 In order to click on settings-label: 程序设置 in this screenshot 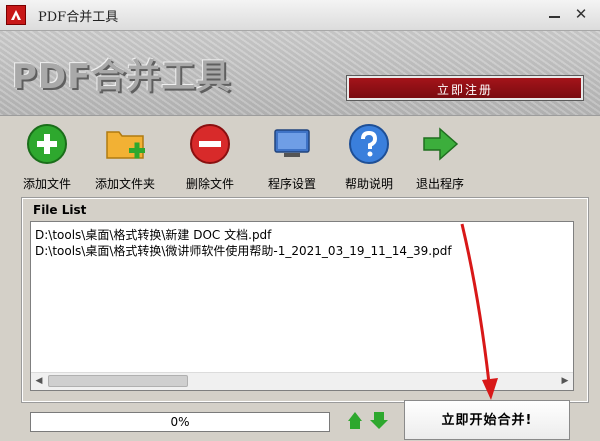, I will do `click(291, 184)`.